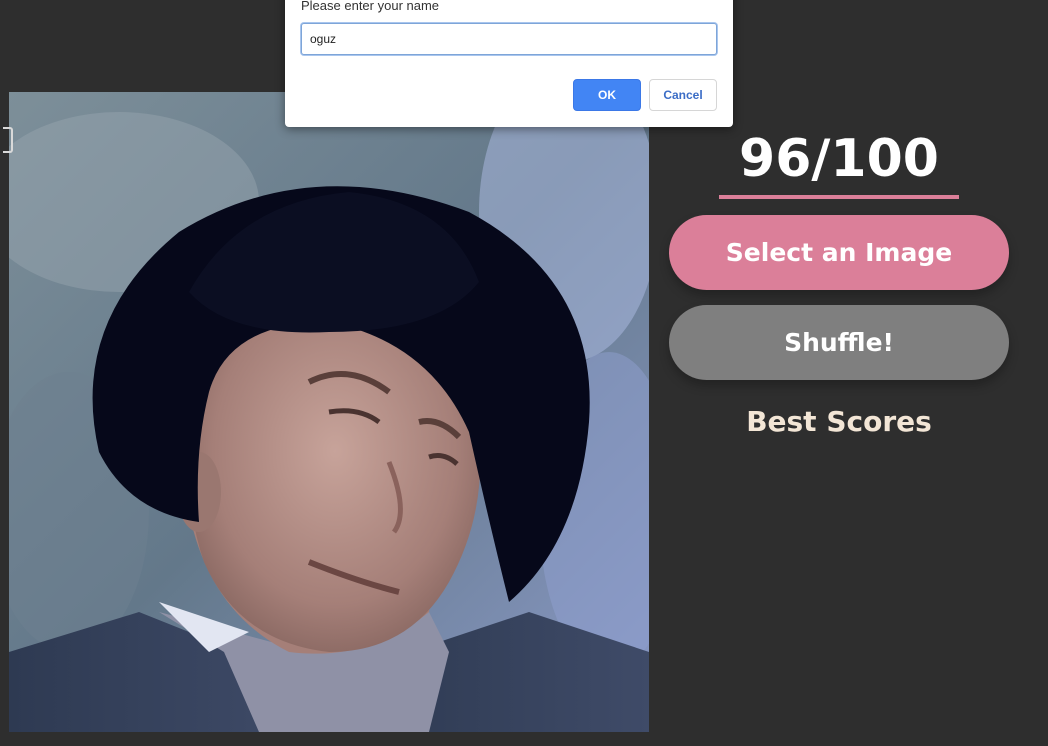 This screenshot has height=746, width=1048. I want to click on name-prompt-dialog: Please enter your name OK Cancel, so click(509, 63).